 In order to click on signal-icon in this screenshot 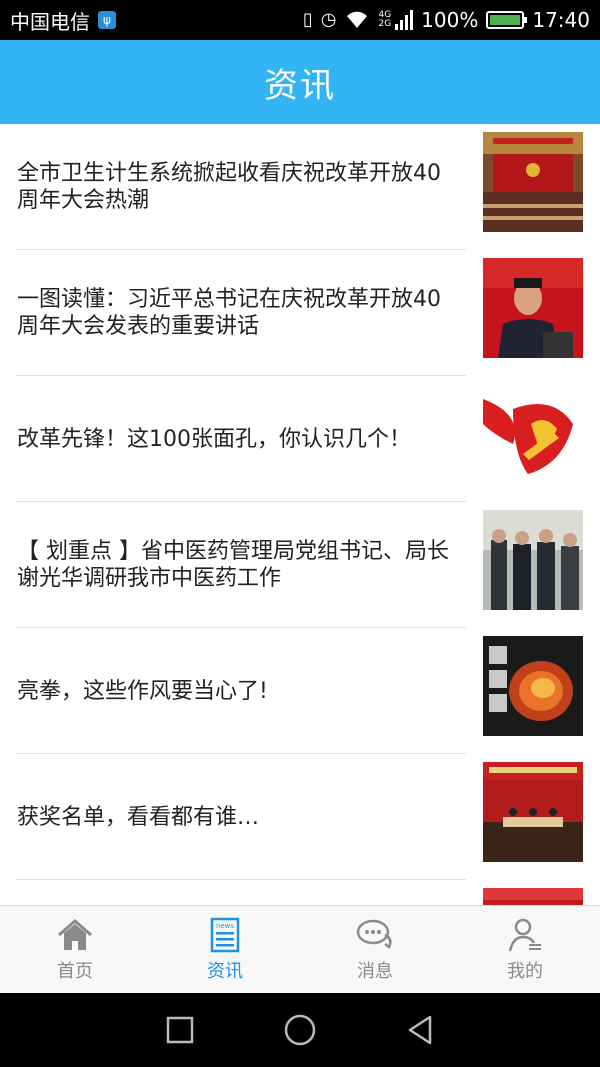, I will do `click(404, 20)`.